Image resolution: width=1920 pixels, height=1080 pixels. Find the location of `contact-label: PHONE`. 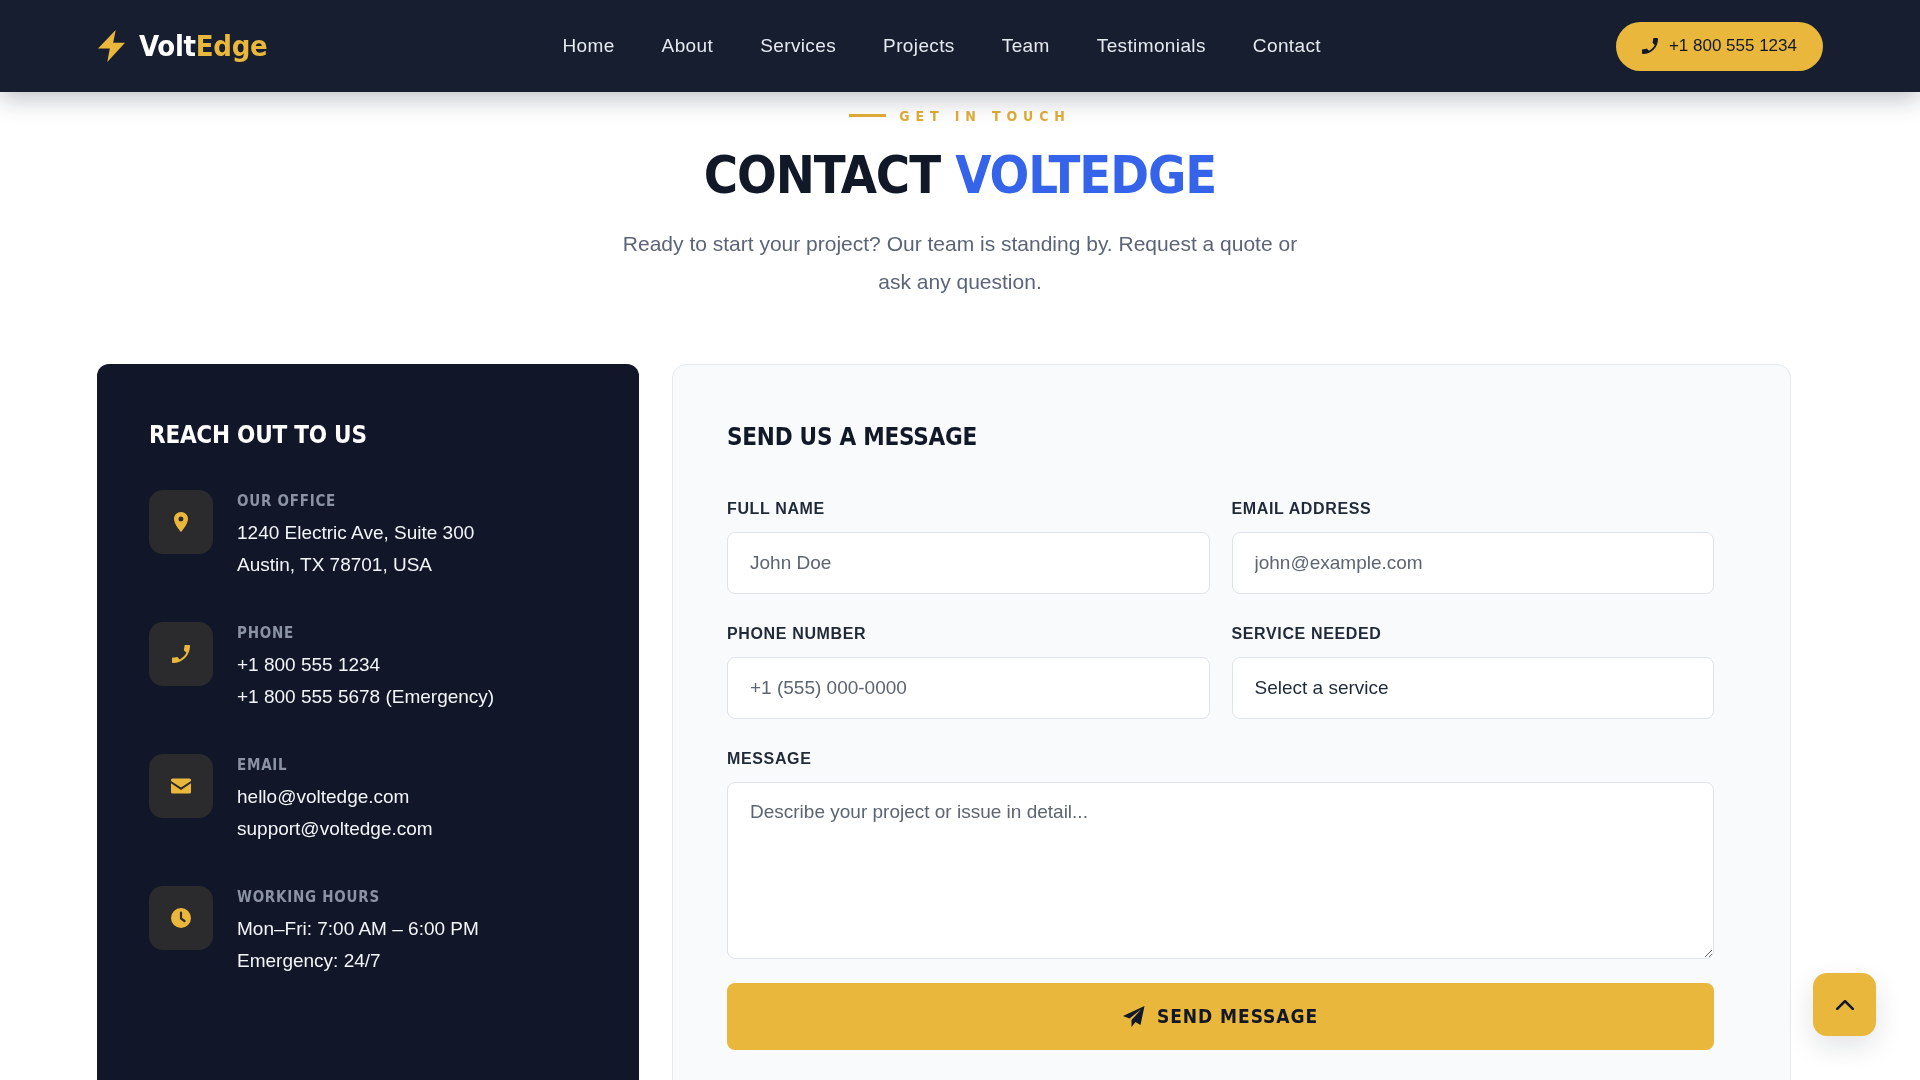

contact-label: PHONE is located at coordinates (266, 633).